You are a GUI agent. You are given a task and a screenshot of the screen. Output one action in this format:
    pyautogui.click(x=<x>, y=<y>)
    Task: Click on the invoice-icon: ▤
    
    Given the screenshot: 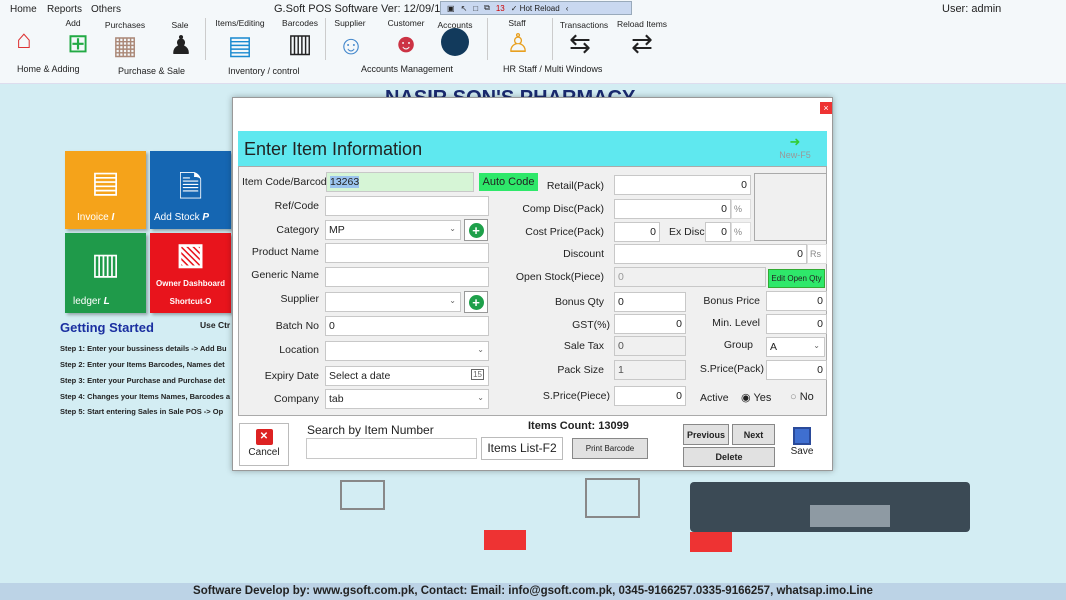 What is the action you would take?
    pyautogui.click(x=105, y=182)
    